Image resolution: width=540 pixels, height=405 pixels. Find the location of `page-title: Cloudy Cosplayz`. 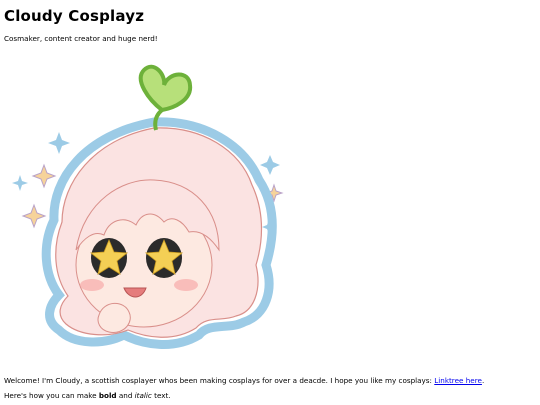

page-title: Cloudy Cosplayz is located at coordinates (74, 16).